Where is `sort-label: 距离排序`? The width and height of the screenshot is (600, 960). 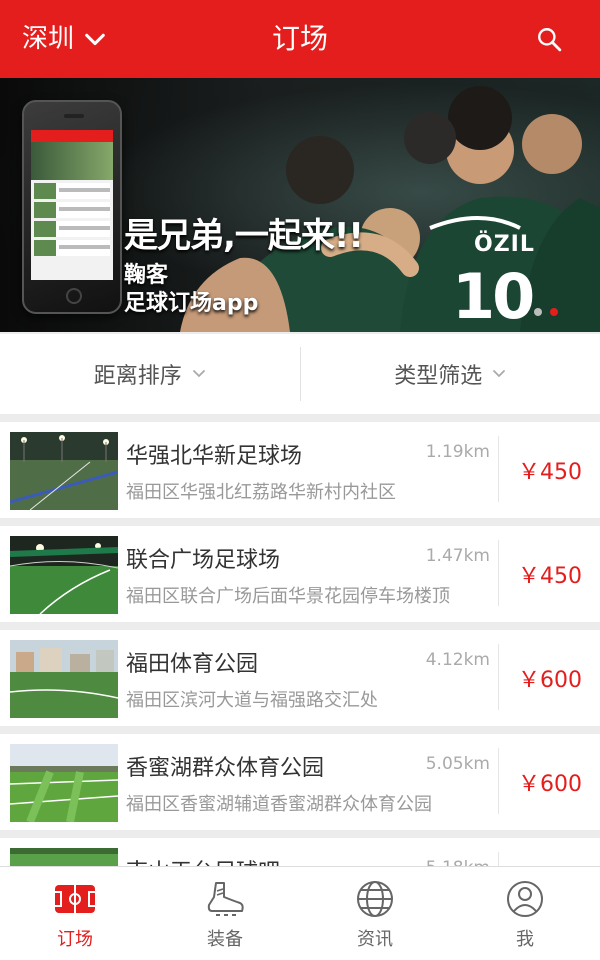 sort-label: 距离排序 is located at coordinates (137, 376).